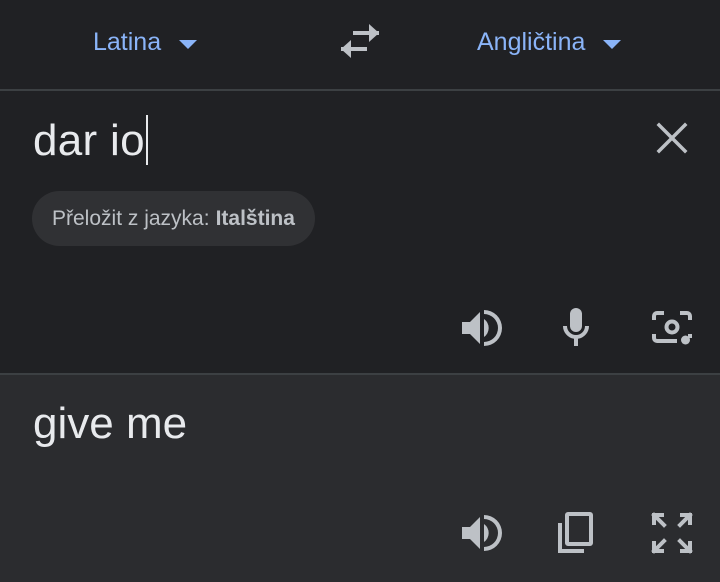 The image size is (720, 582). What do you see at coordinates (531, 41) in the screenshot?
I see `target-language-label: Angličtina` at bounding box center [531, 41].